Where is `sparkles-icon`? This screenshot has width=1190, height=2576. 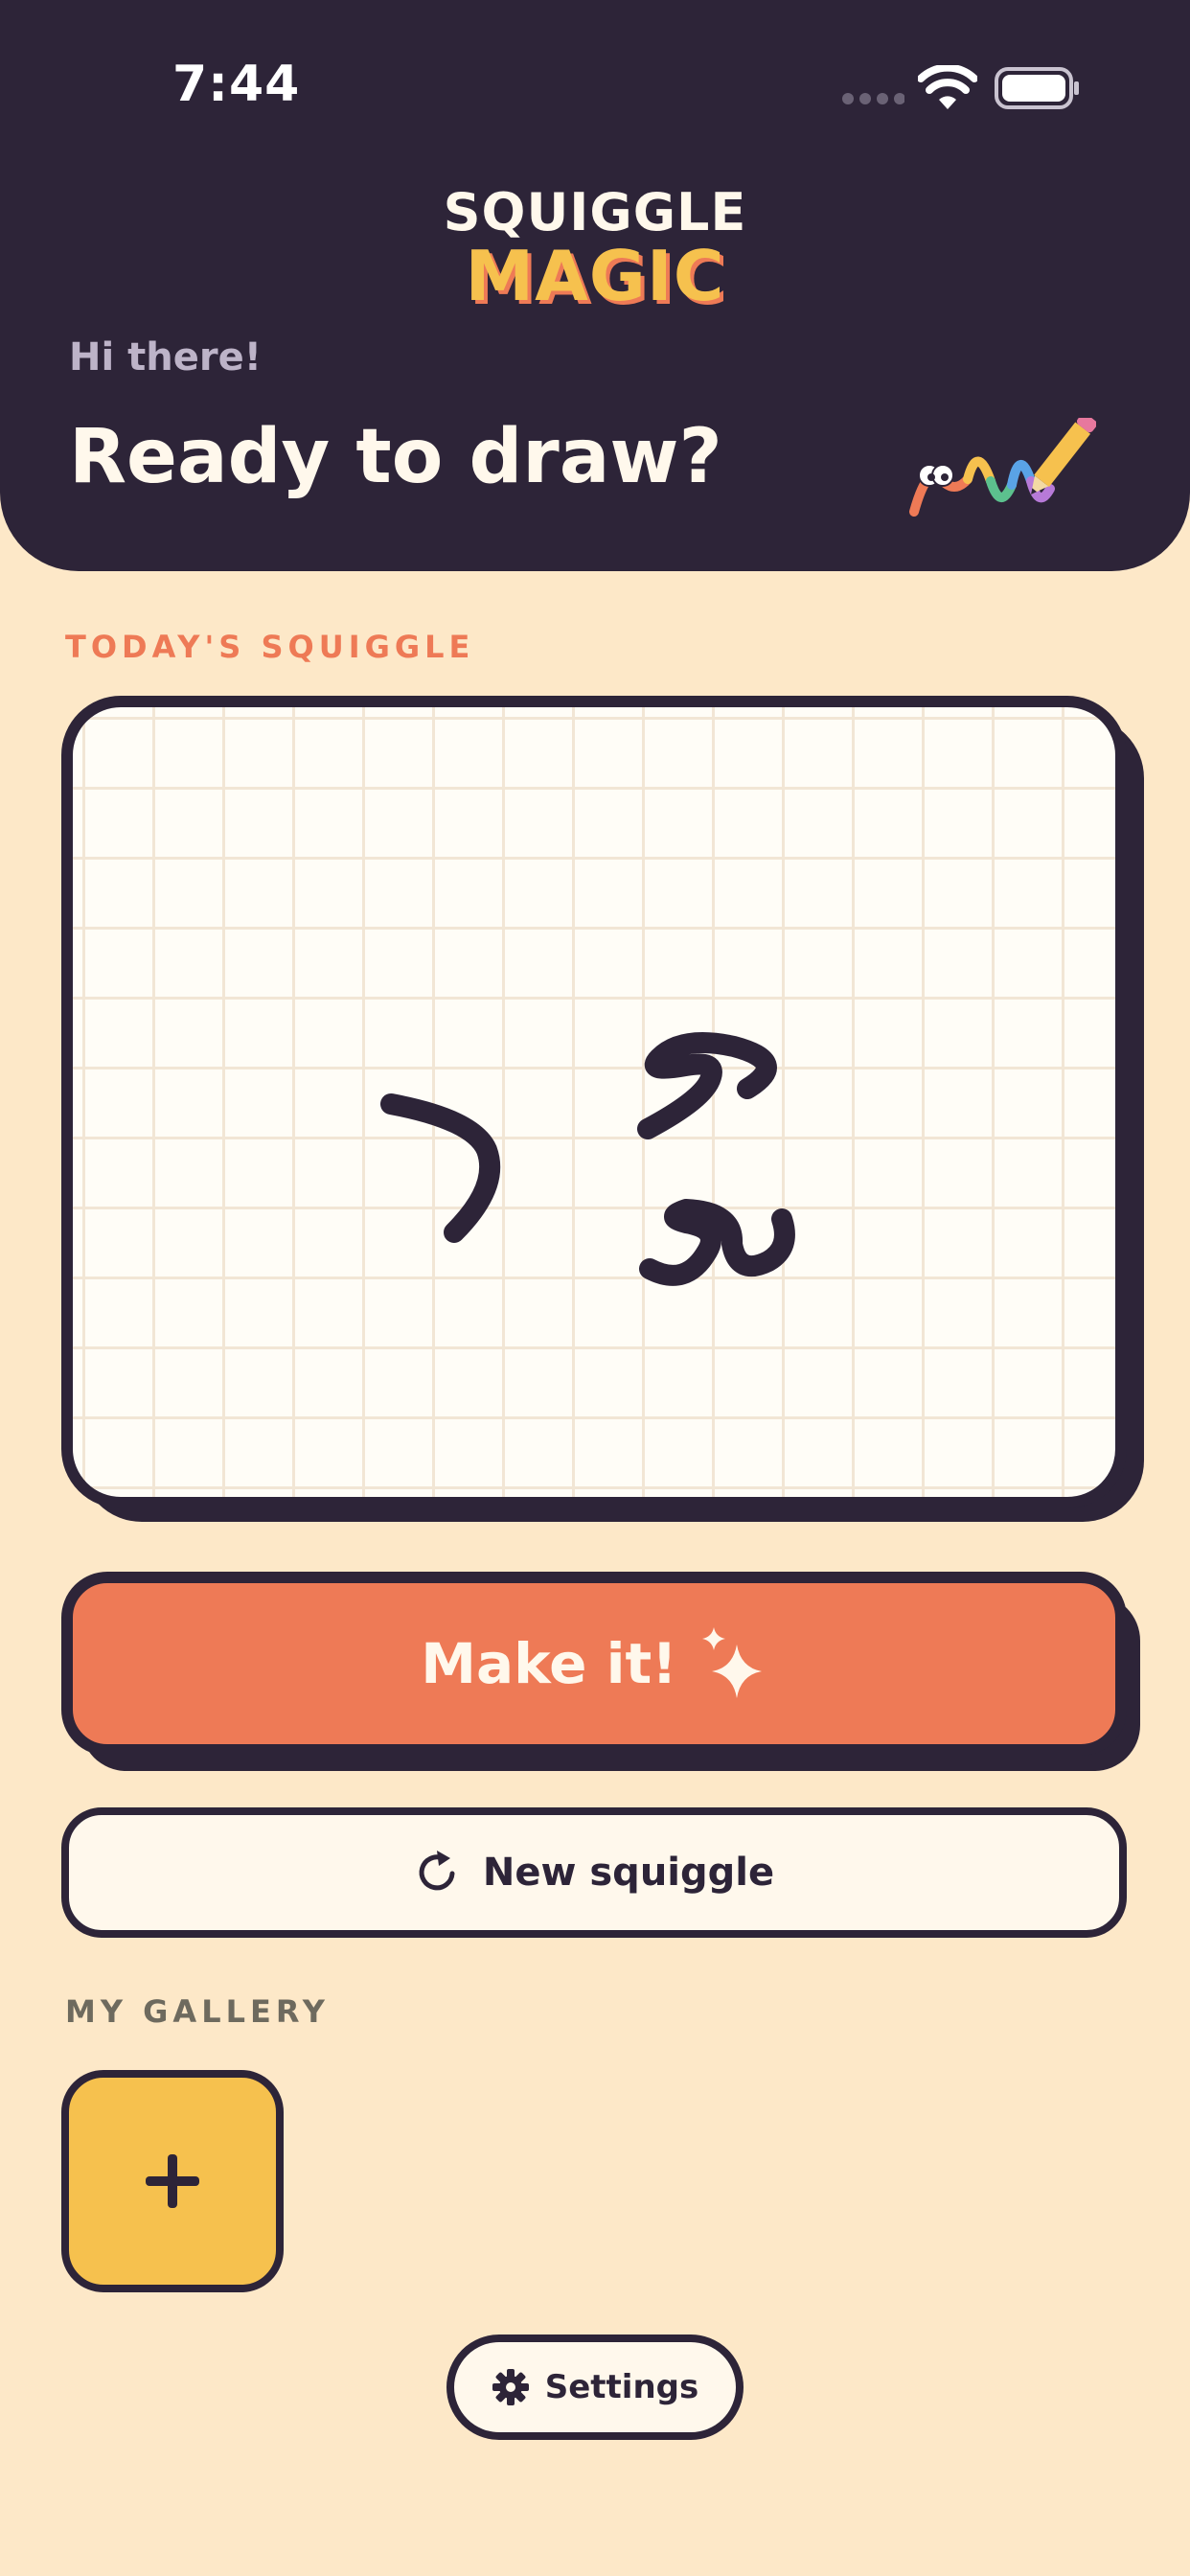
sparkles-icon is located at coordinates (732, 1662).